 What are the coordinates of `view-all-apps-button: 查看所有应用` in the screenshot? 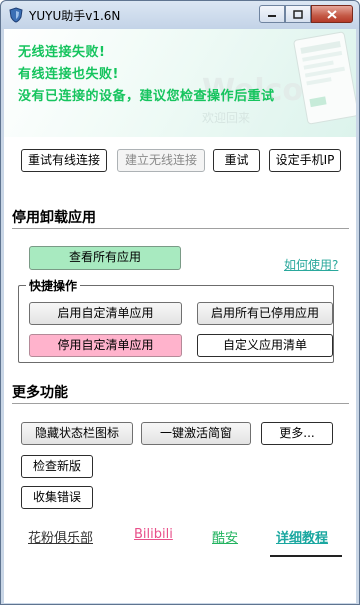 It's located at (105, 258).